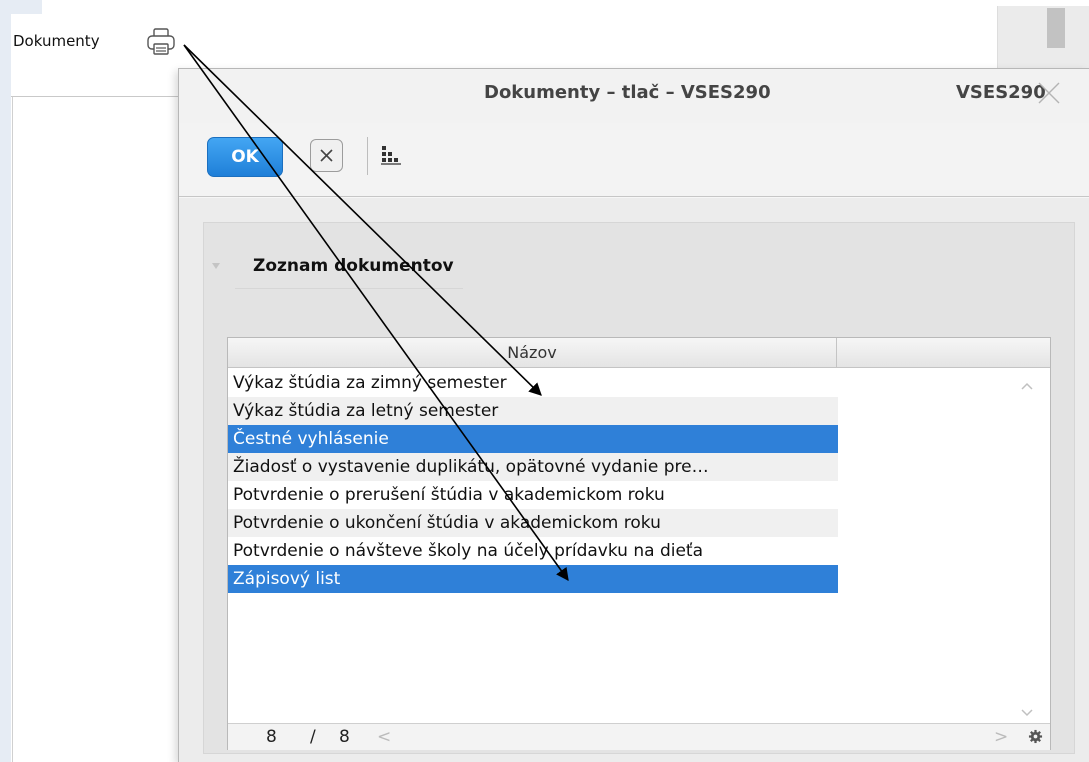 The height and width of the screenshot is (762, 1089). What do you see at coordinates (56, 41) in the screenshot?
I see `documents-label: Dokumenty` at bounding box center [56, 41].